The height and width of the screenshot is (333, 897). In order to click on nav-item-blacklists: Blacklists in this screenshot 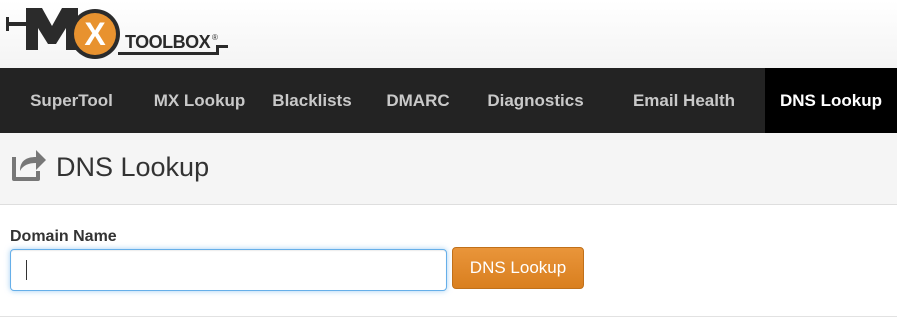, I will do `click(312, 100)`.